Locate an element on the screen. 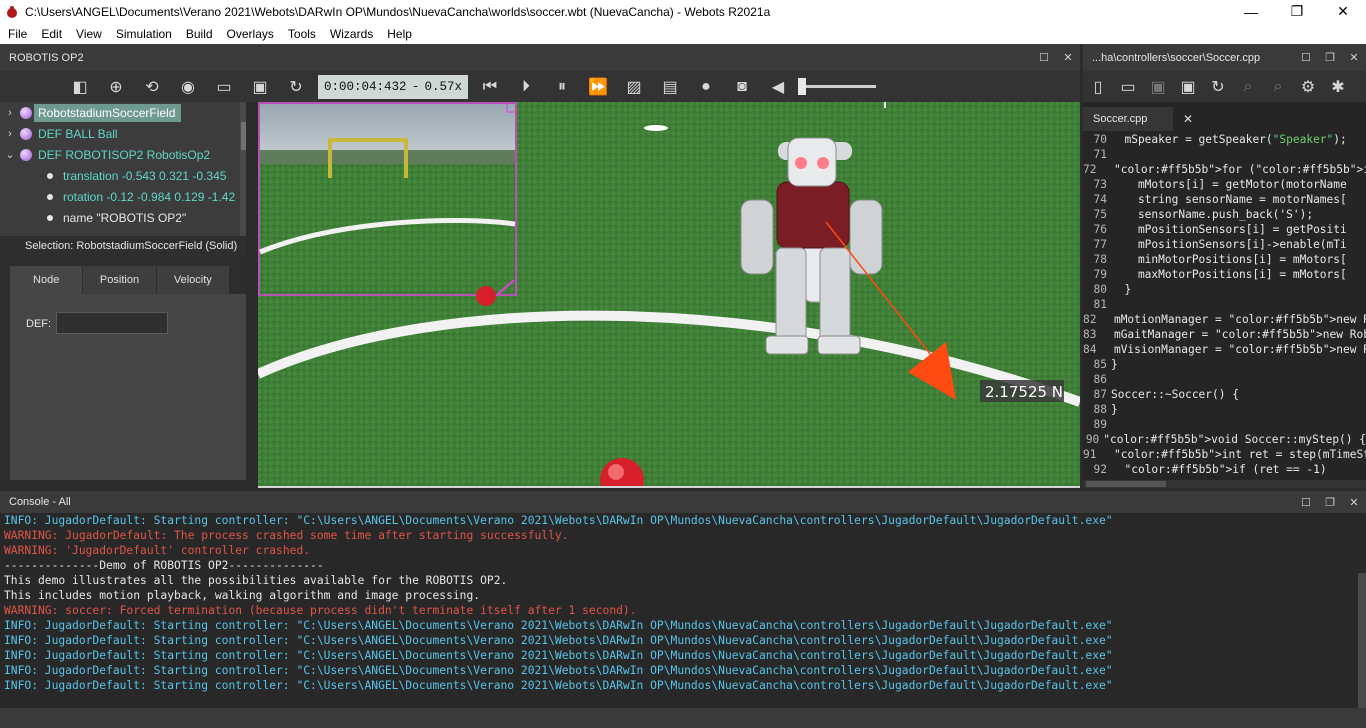  add-node-icon: ⊕ is located at coordinates (116, 86).